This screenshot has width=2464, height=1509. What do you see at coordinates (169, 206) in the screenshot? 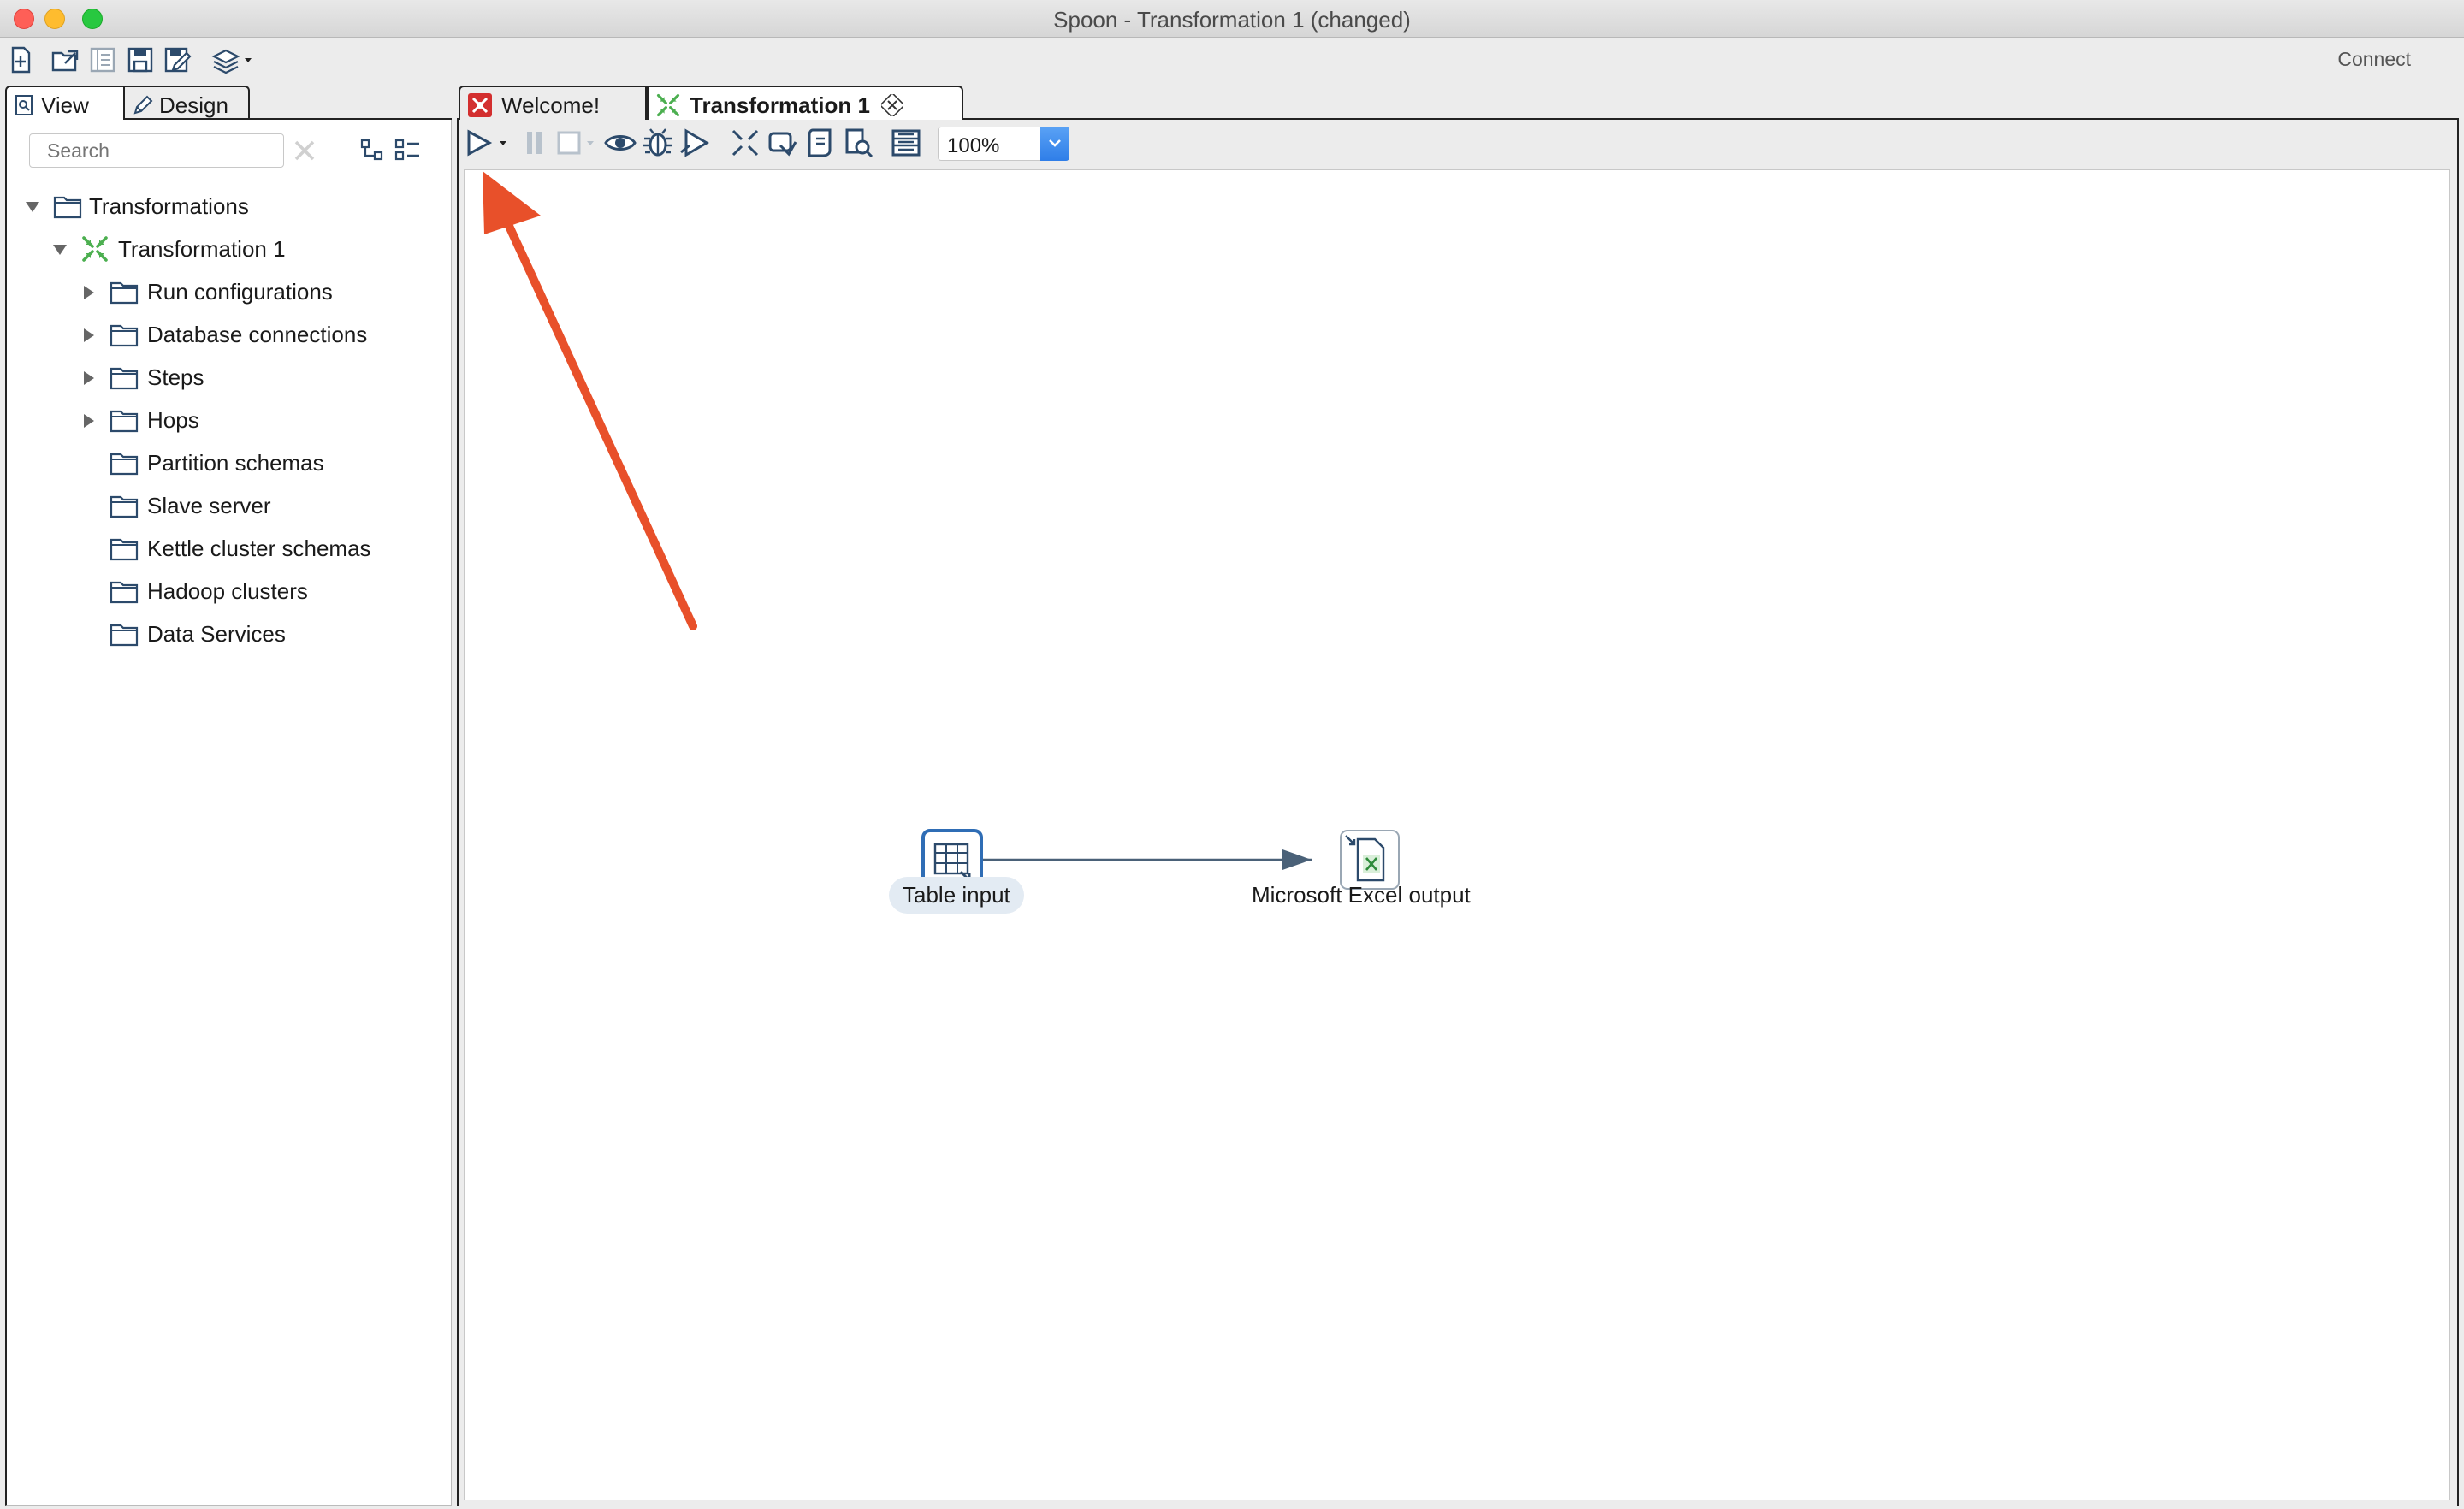
I see `tree-item-label: Transformations` at bounding box center [169, 206].